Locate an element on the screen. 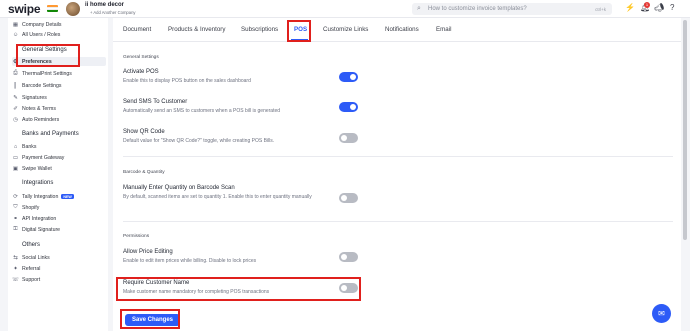  sidebar-heading-banks: Banks and Payments is located at coordinates (50, 134).